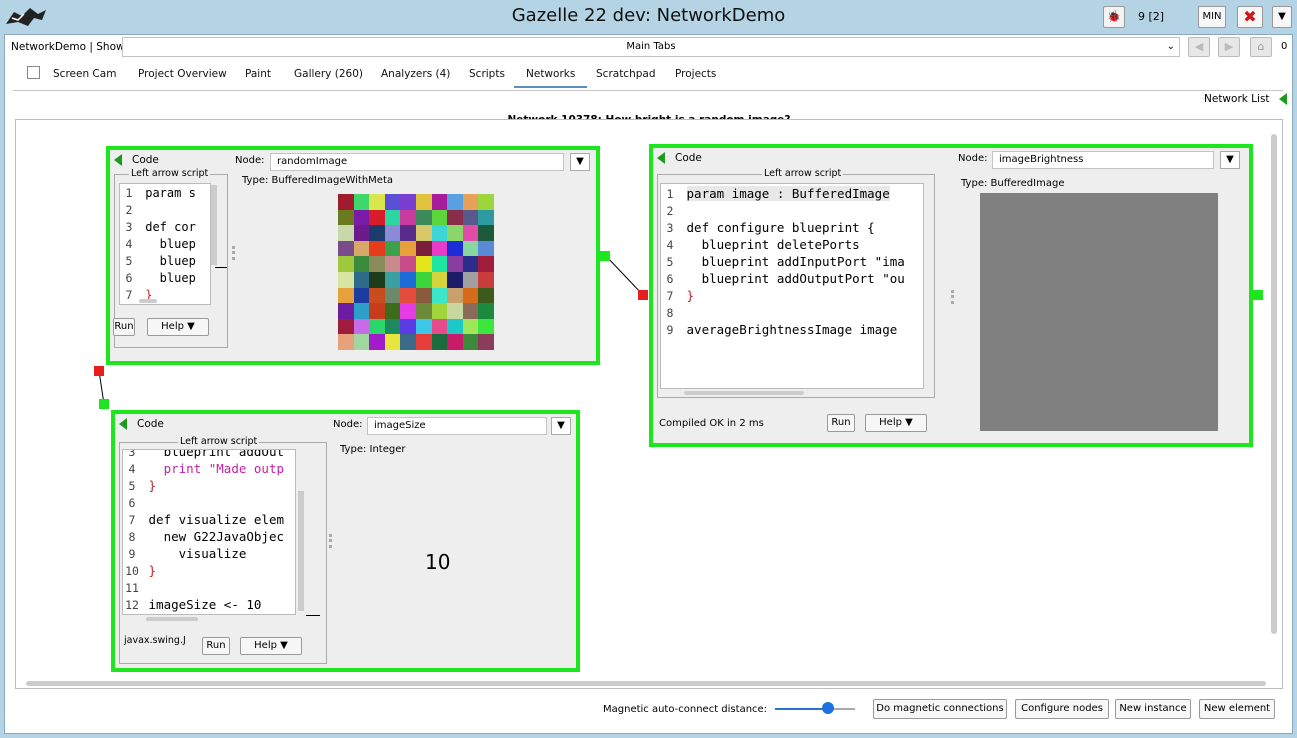 This screenshot has height=738, width=1297. I want to click on bug-icon: 🐞, so click(1114, 17).